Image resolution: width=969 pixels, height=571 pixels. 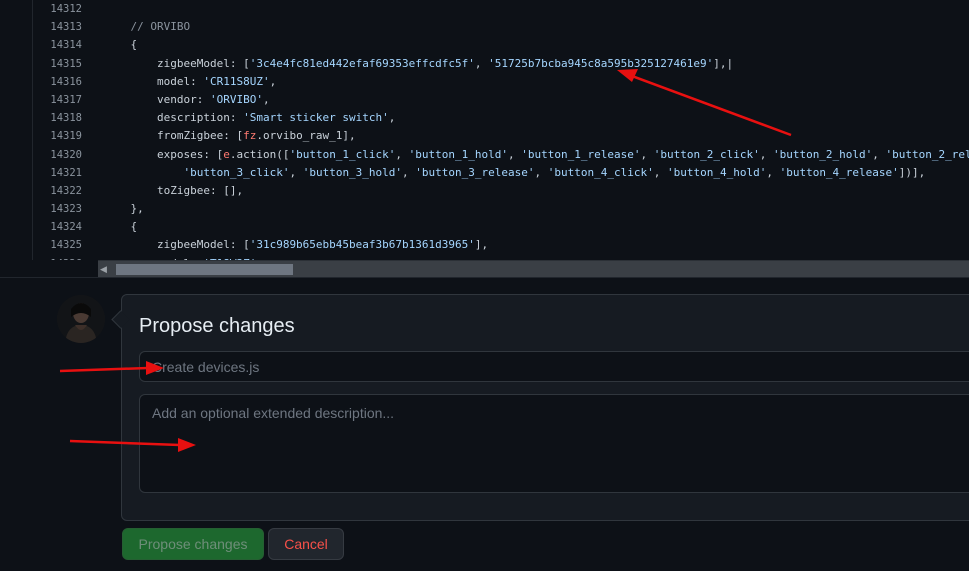 I want to click on code-text: // ORVIBO, so click(x=147, y=27).